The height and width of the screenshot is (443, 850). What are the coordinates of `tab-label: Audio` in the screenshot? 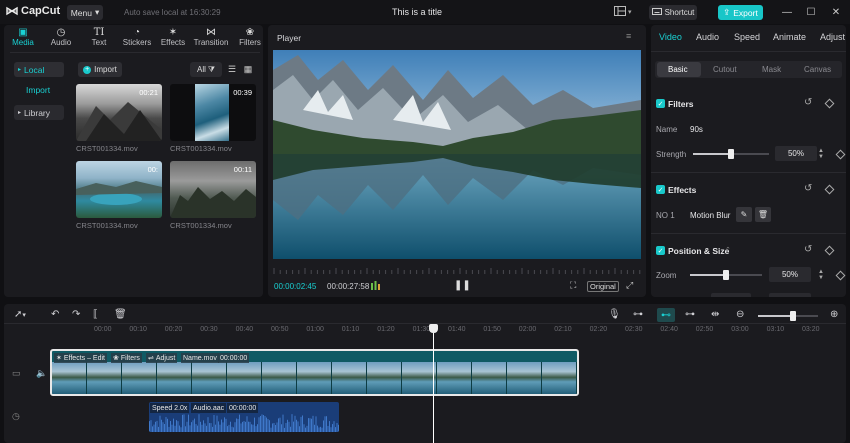 It's located at (61, 42).